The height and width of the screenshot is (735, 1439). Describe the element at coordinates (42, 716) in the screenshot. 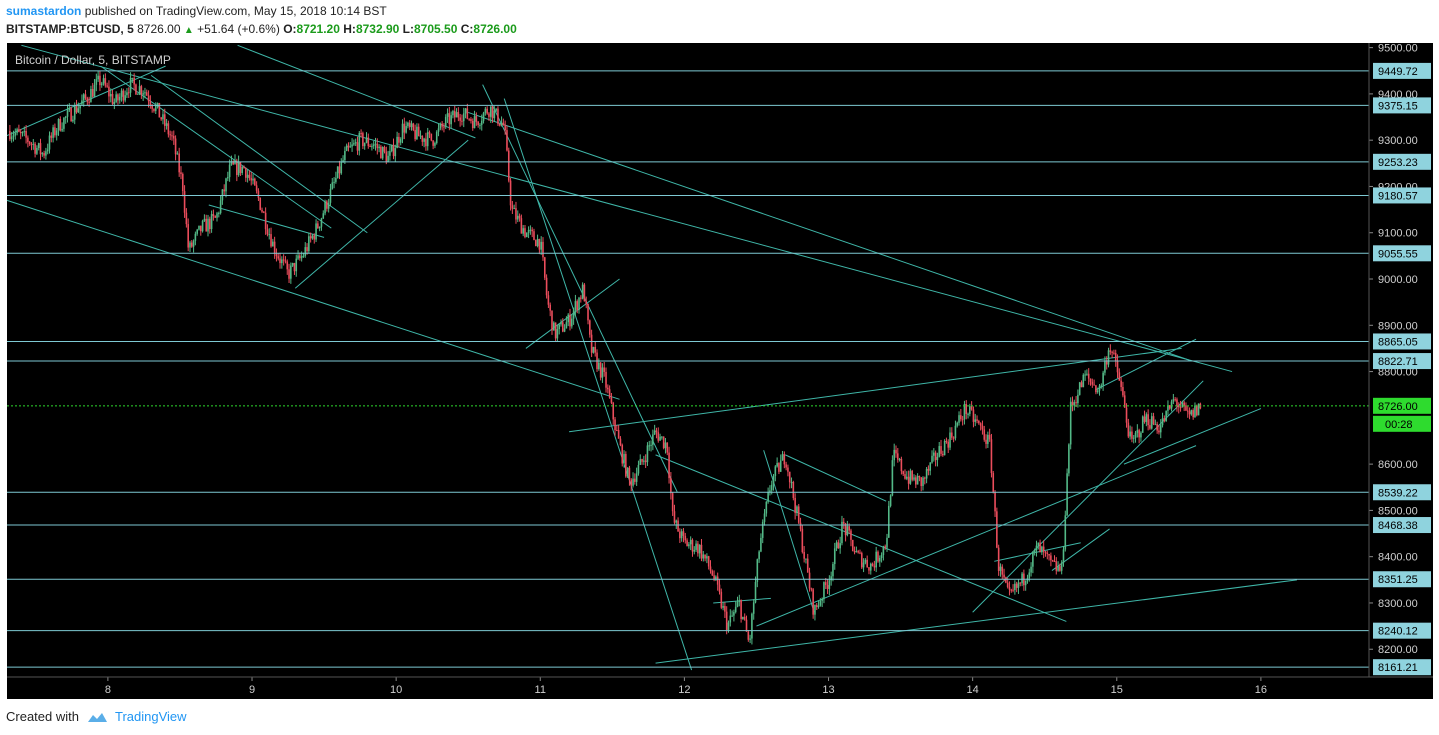

I see `created-with-text: Created with` at that location.